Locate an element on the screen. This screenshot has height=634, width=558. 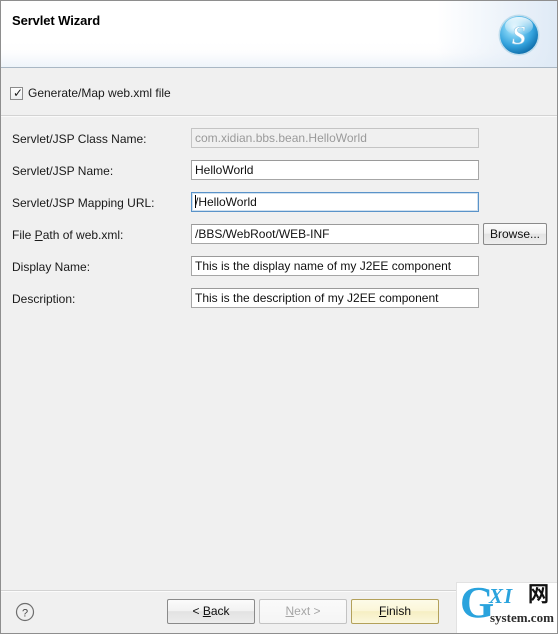
label-file-path: File Path of web.xml: is located at coordinates (67, 235).